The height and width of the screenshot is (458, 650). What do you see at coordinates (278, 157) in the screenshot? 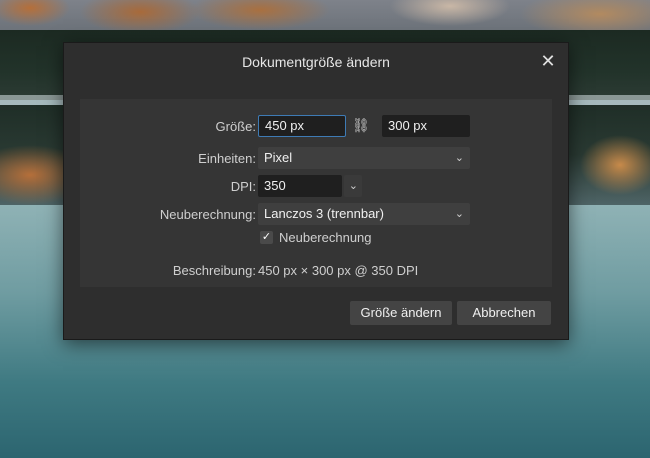
I see `units-value: Pixel` at bounding box center [278, 157].